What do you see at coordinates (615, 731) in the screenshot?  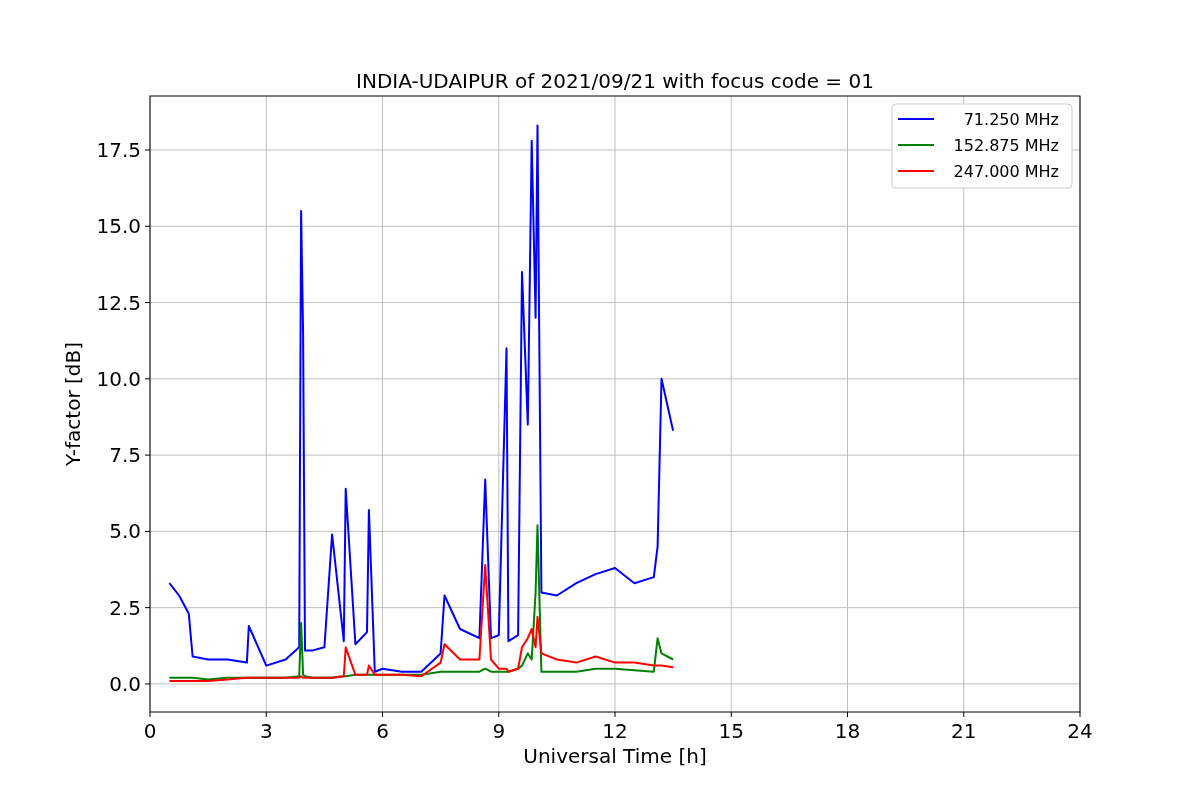 I see `x-tick-label: 12` at bounding box center [615, 731].